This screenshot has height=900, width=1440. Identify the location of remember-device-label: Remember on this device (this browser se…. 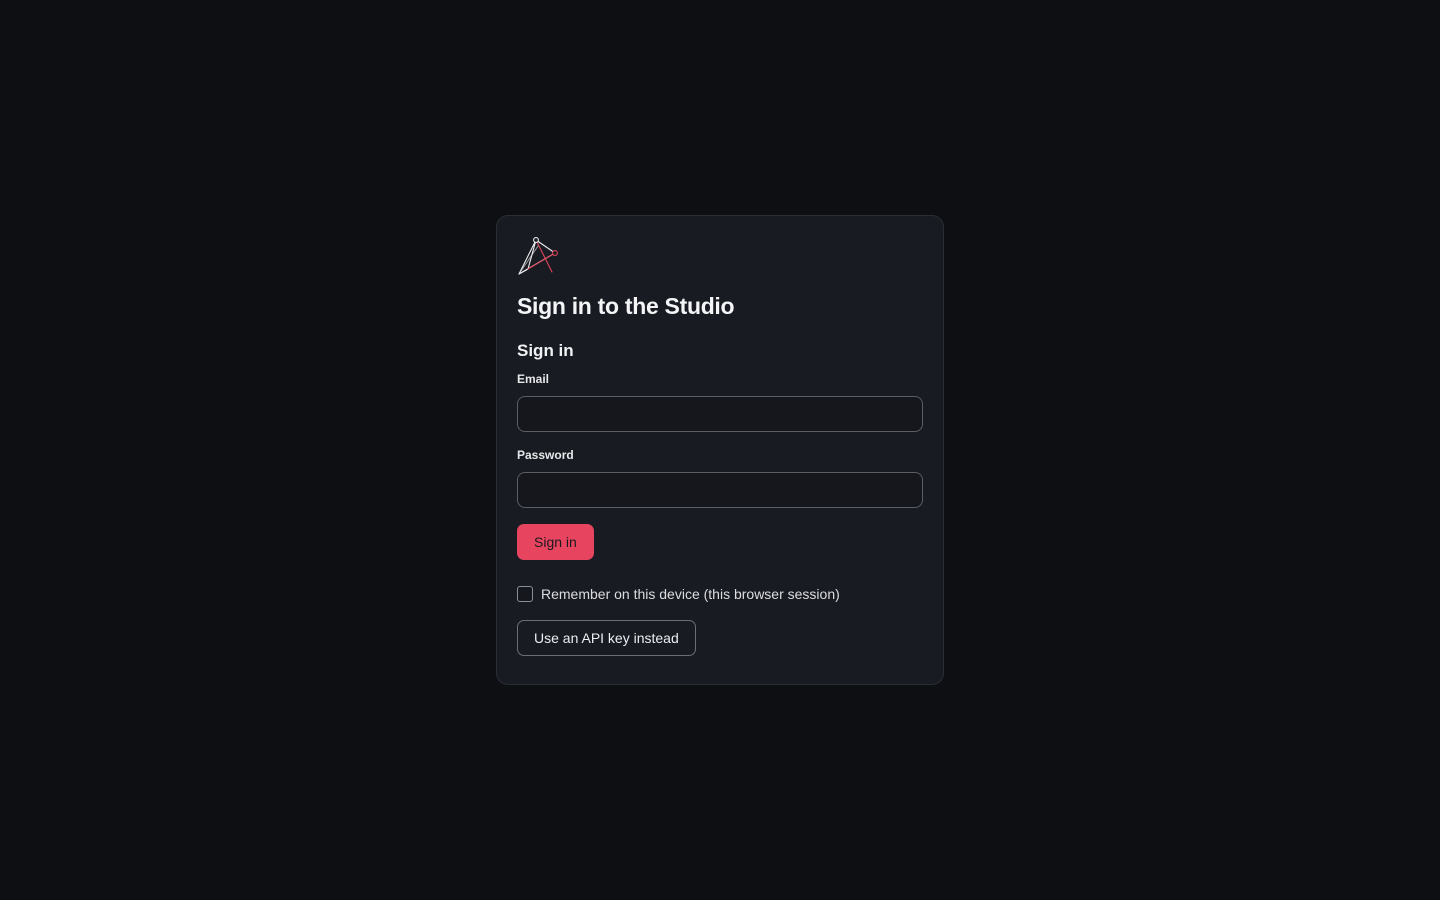
(690, 594).